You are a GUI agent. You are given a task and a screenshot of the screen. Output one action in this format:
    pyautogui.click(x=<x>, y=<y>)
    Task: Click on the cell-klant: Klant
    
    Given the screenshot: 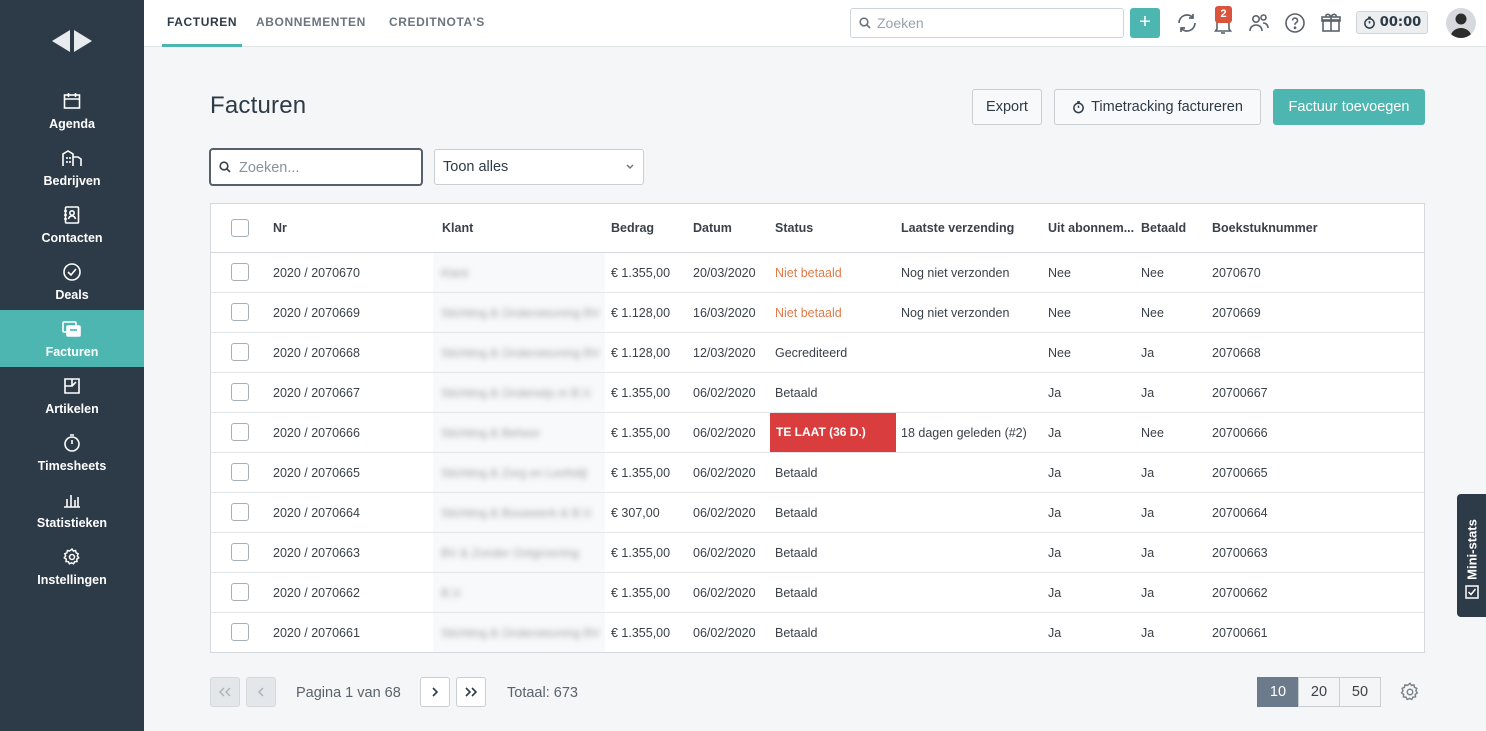 What is the action you would take?
    pyautogui.click(x=519, y=272)
    